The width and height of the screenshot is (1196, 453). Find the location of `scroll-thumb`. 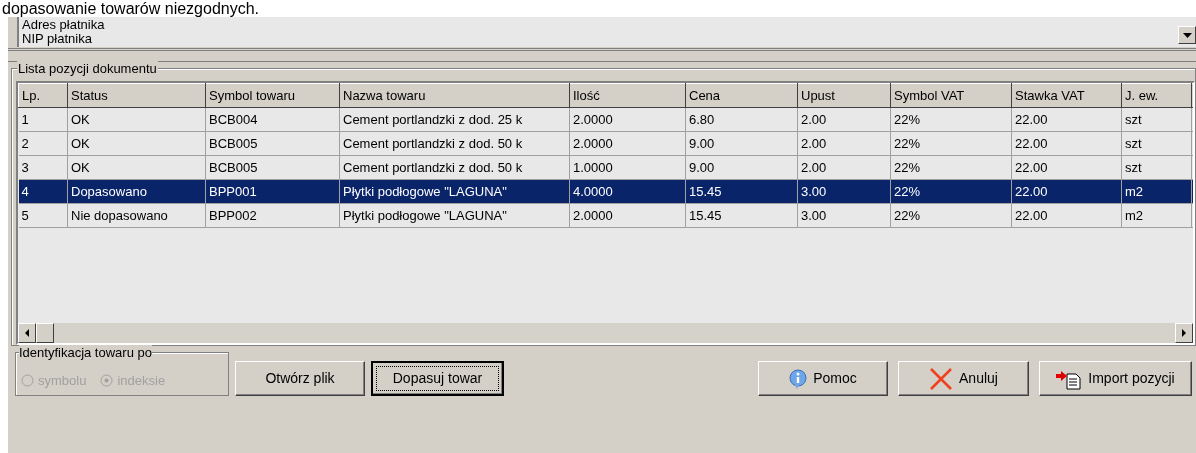

scroll-thumb is located at coordinates (45, 333).